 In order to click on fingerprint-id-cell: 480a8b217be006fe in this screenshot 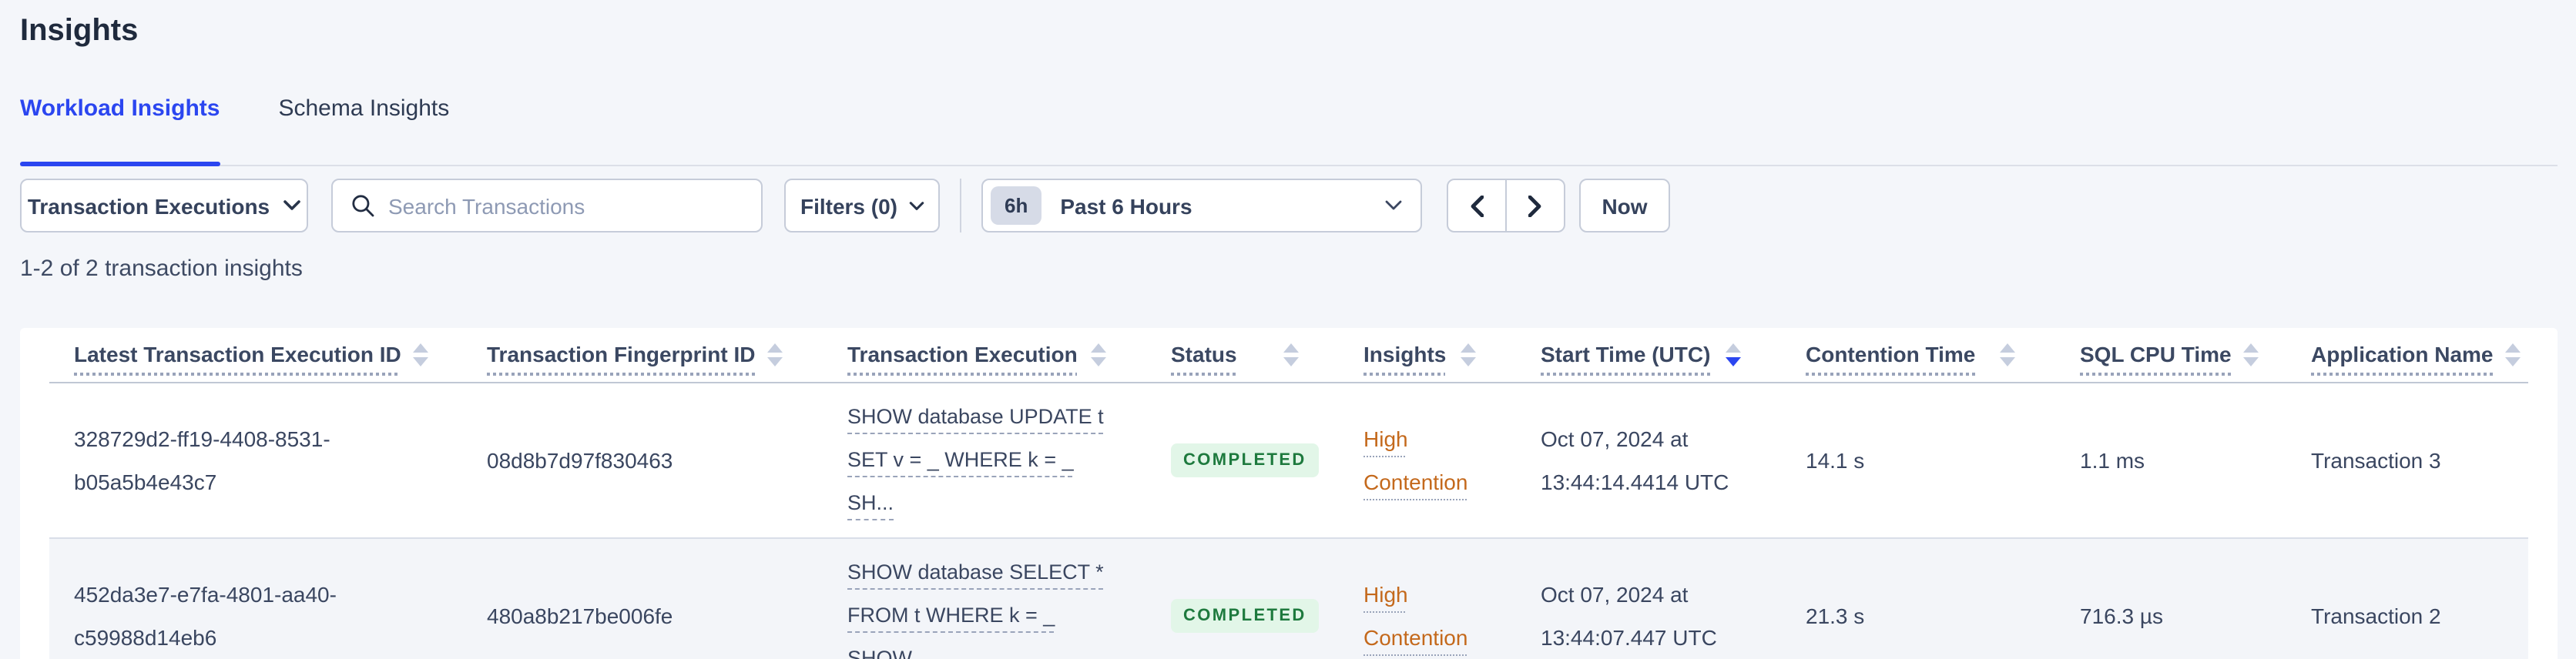, I will do `click(580, 615)`.